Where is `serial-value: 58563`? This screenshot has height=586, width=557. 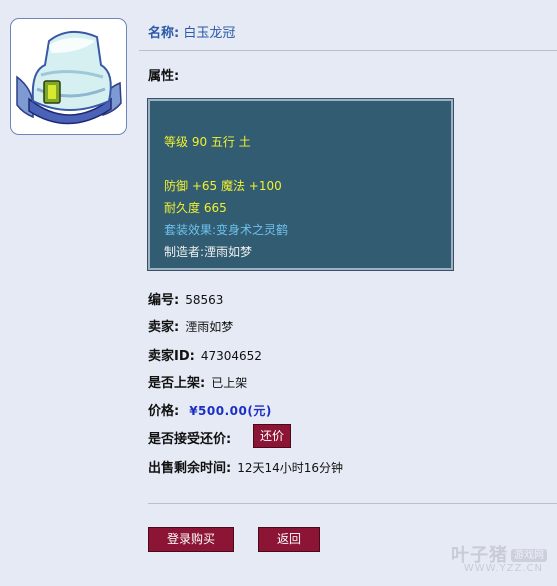 serial-value: 58563 is located at coordinates (204, 300).